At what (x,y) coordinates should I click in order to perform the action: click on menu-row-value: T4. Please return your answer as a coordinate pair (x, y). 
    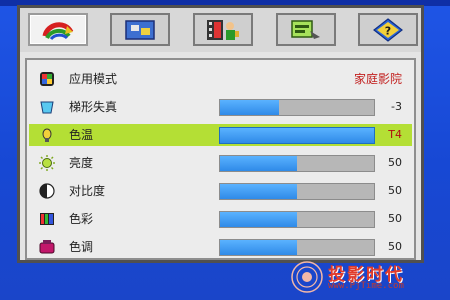
    Looking at the image, I should click on (395, 134).